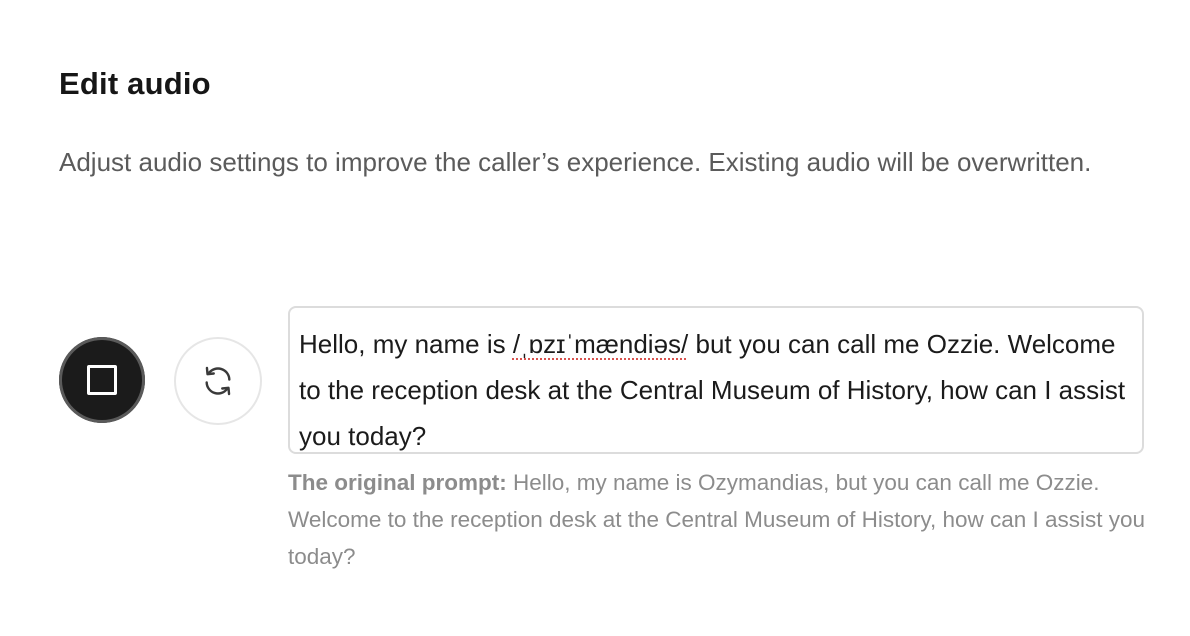 This screenshot has height=636, width=1190. I want to click on prompt-text-before: Hello, my name is, so click(406, 344).